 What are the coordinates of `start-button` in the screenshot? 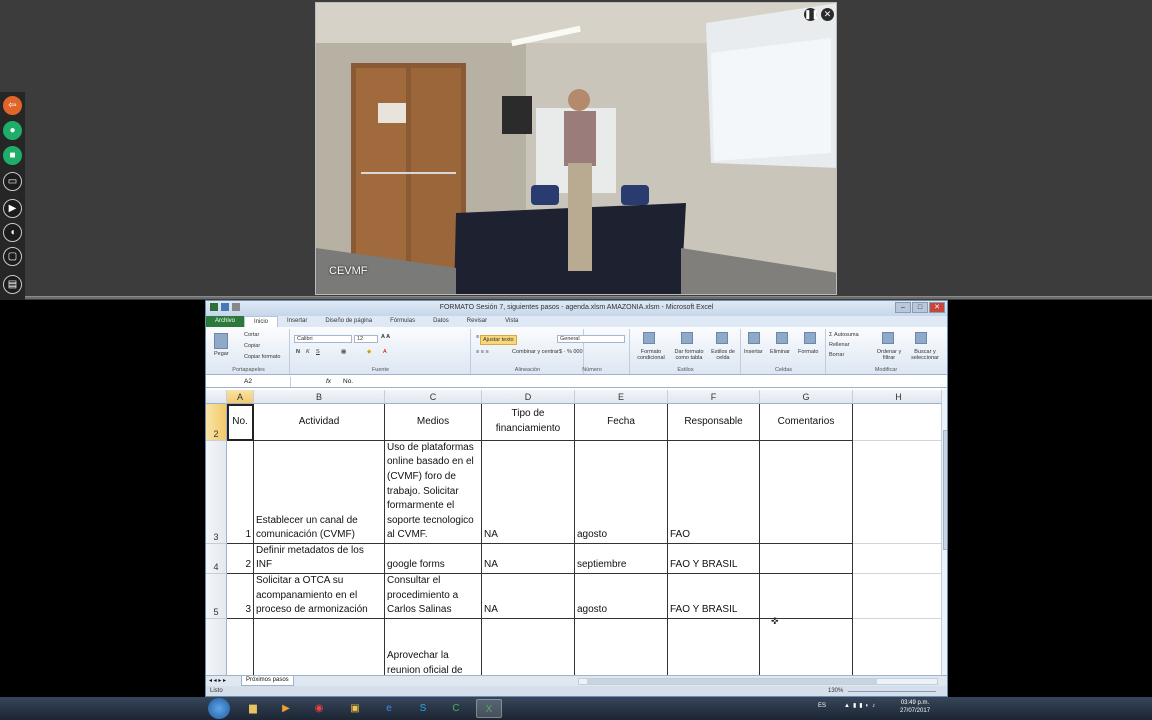 It's located at (219, 708).